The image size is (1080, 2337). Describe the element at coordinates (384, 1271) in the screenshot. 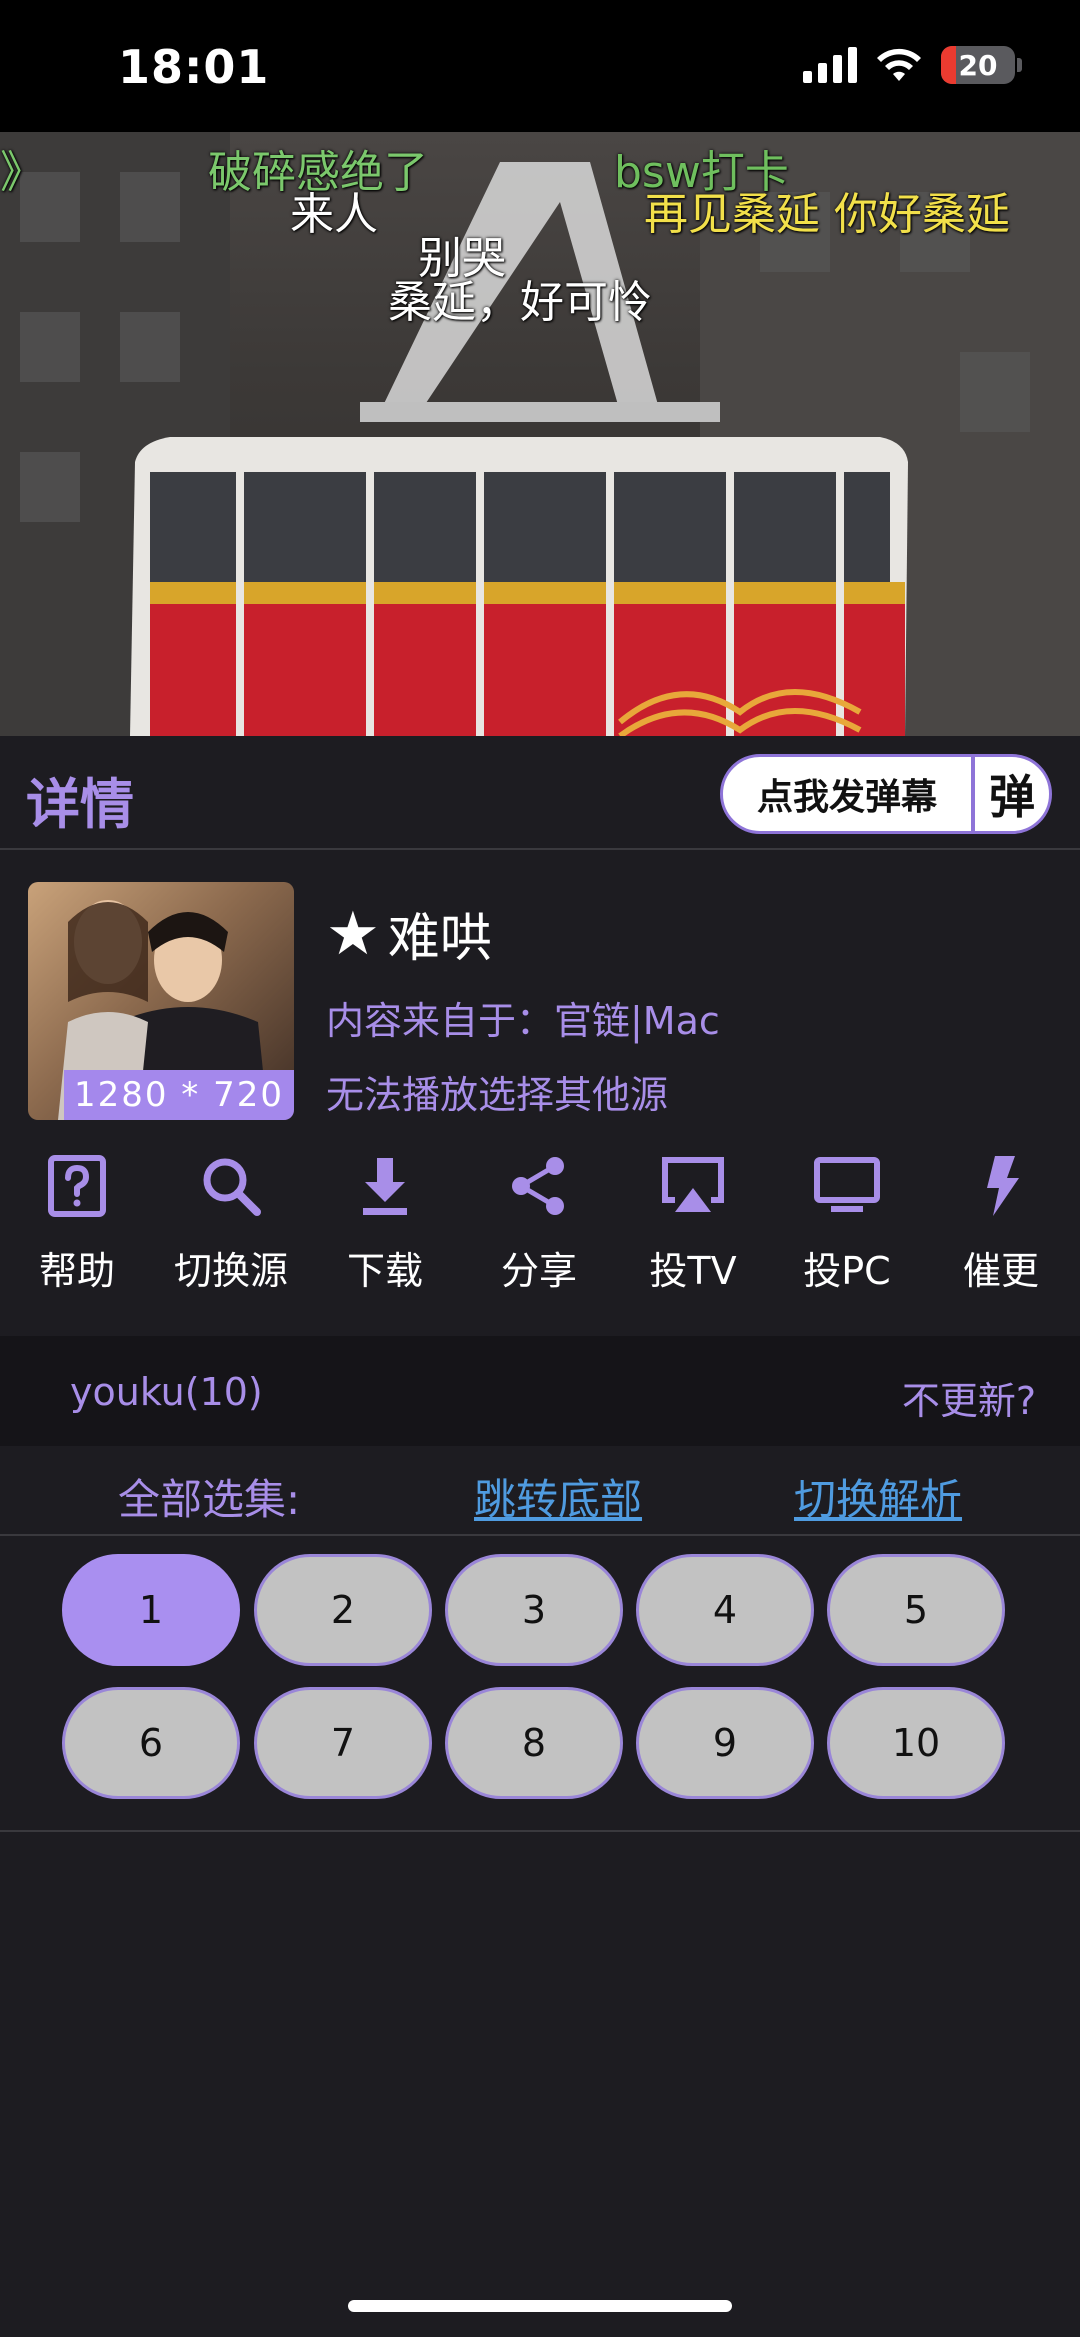

I see `download-label: 下载` at that location.